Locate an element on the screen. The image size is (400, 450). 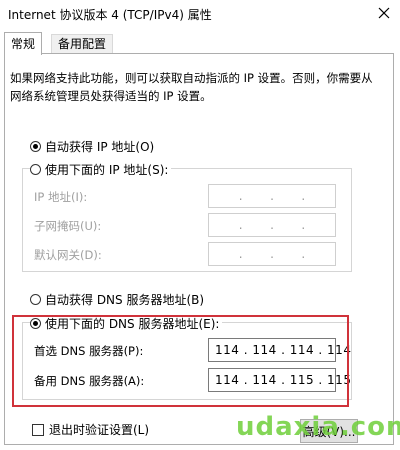
ip-address-label: IP 地址(I): is located at coordinates (61, 197).